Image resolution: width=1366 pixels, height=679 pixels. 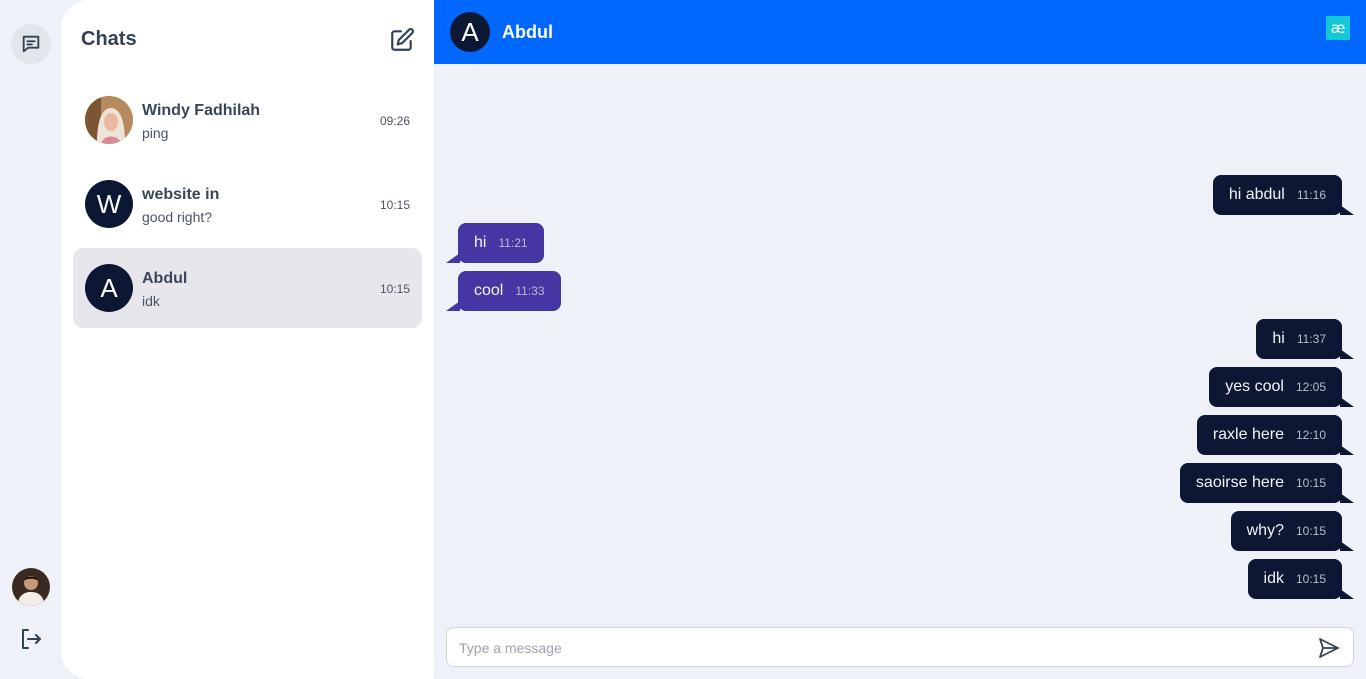 I want to click on message-text: cool, so click(x=489, y=290).